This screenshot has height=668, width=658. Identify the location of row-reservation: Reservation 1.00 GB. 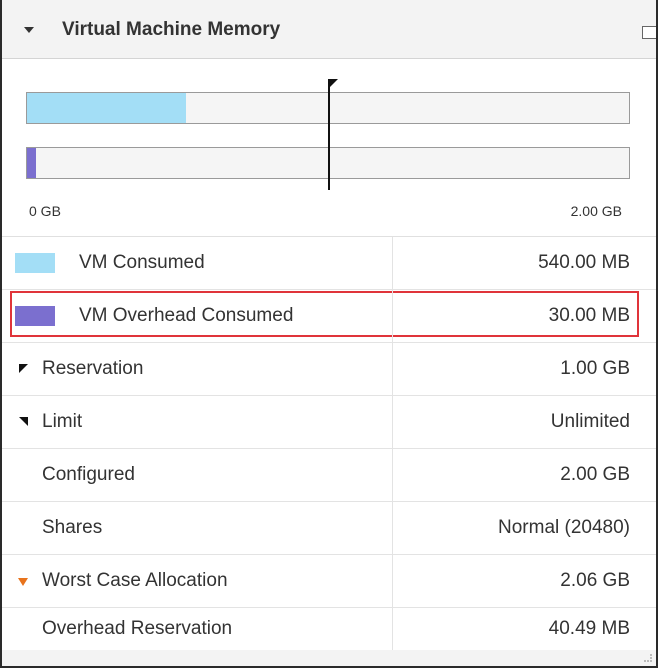
(329, 369).